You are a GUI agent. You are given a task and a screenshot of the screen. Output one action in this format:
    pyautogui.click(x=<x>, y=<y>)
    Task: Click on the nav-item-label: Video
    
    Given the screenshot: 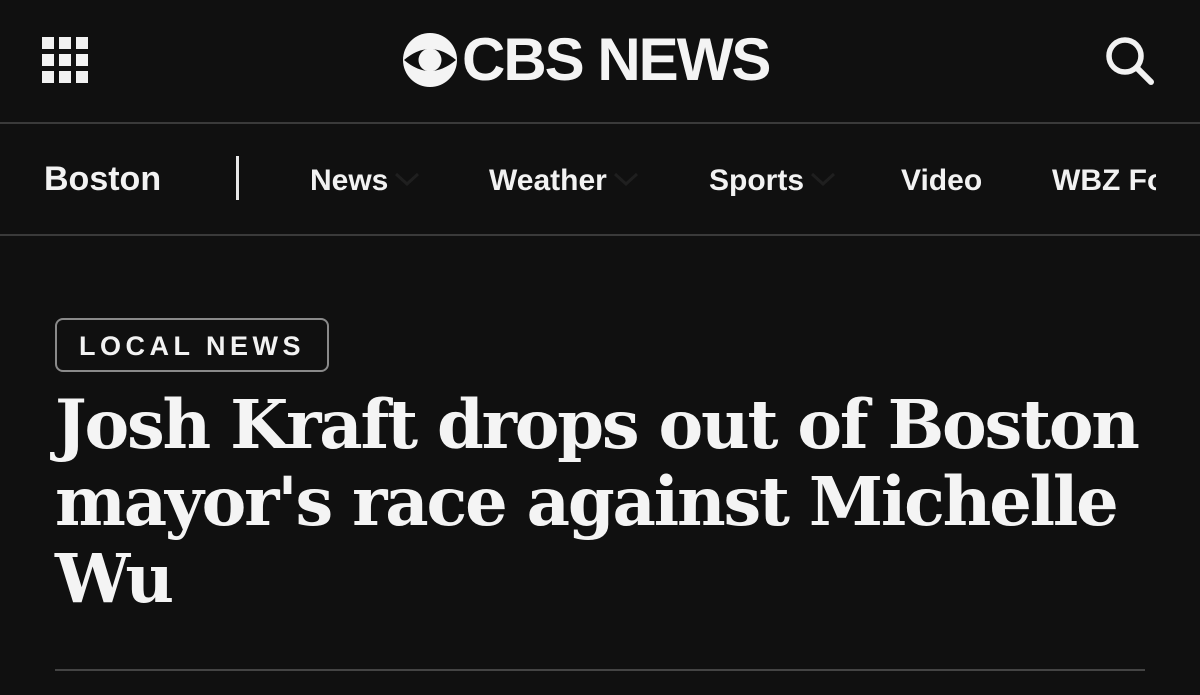 What is the action you would take?
    pyautogui.click(x=942, y=180)
    